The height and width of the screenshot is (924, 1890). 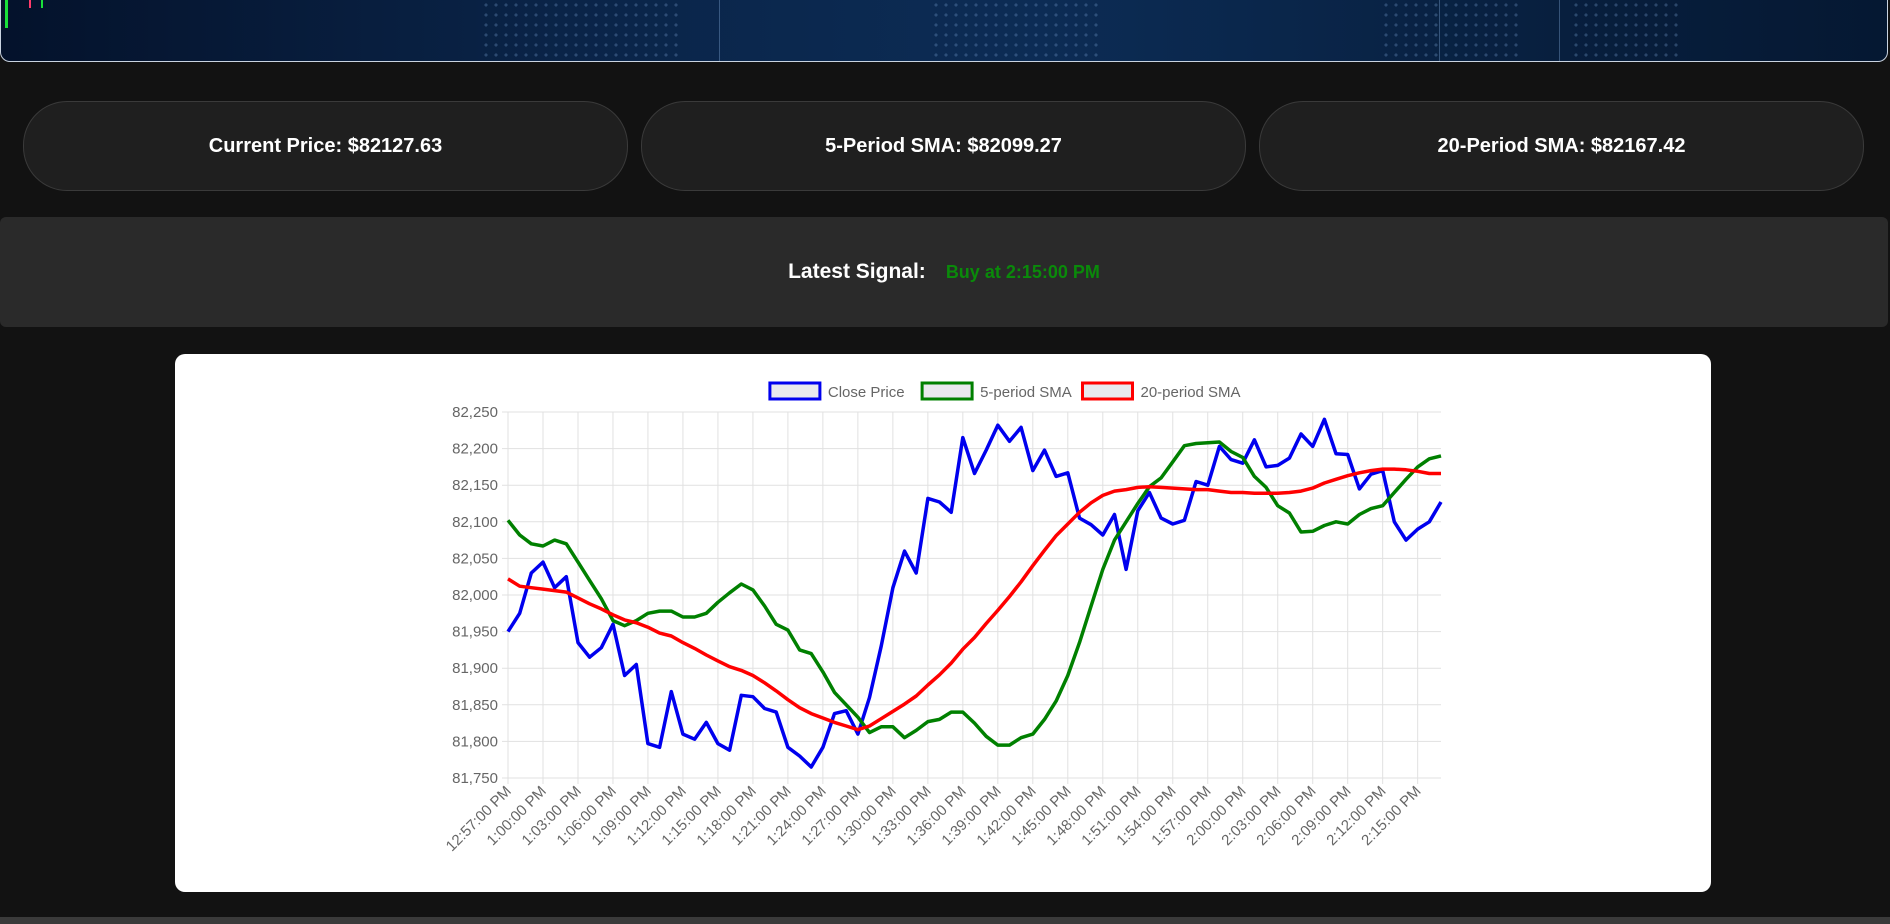 I want to click on y-tick-label: 81,850, so click(x=475, y=705).